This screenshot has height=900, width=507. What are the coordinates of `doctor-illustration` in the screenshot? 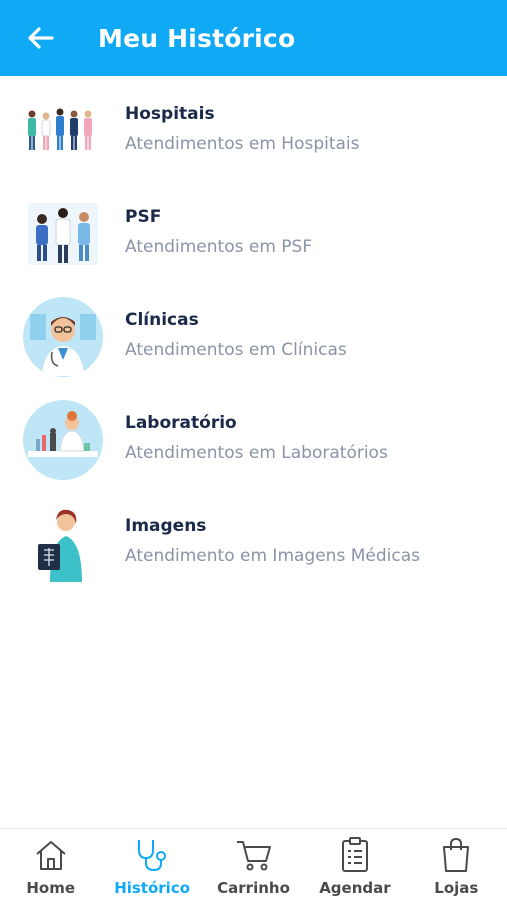 It's located at (63, 337).